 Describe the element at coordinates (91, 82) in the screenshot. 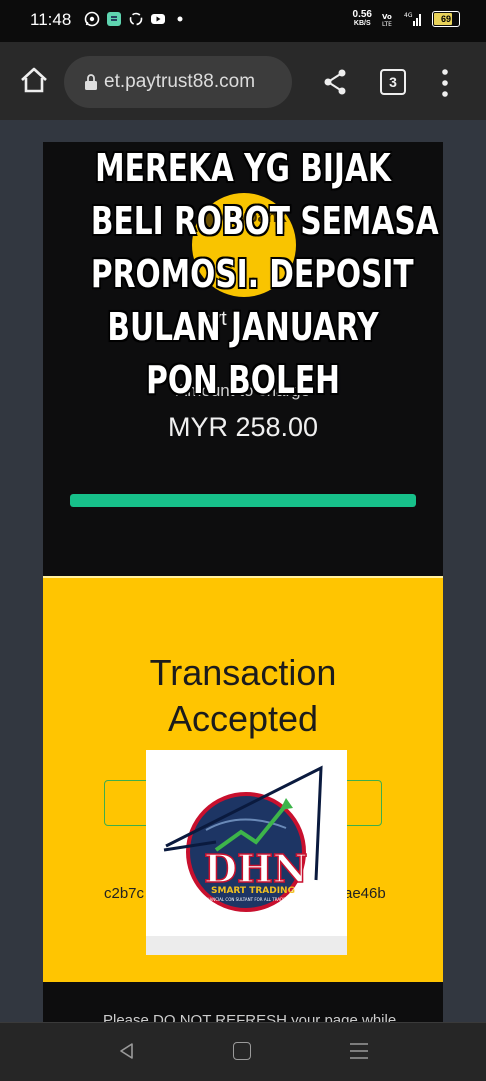

I see `lock-icon` at that location.